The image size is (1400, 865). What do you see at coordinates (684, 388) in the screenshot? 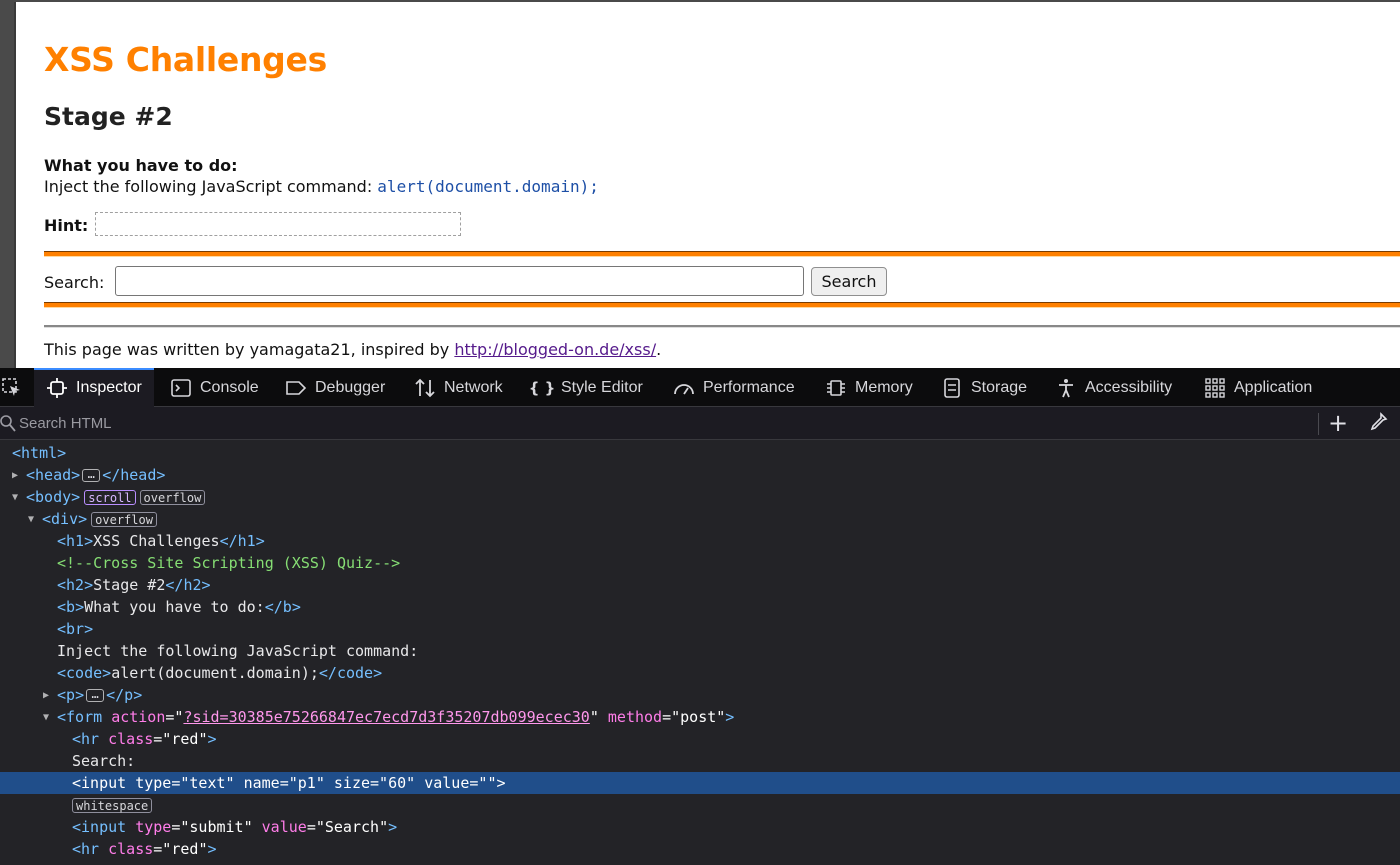
I see `performance-icon` at bounding box center [684, 388].